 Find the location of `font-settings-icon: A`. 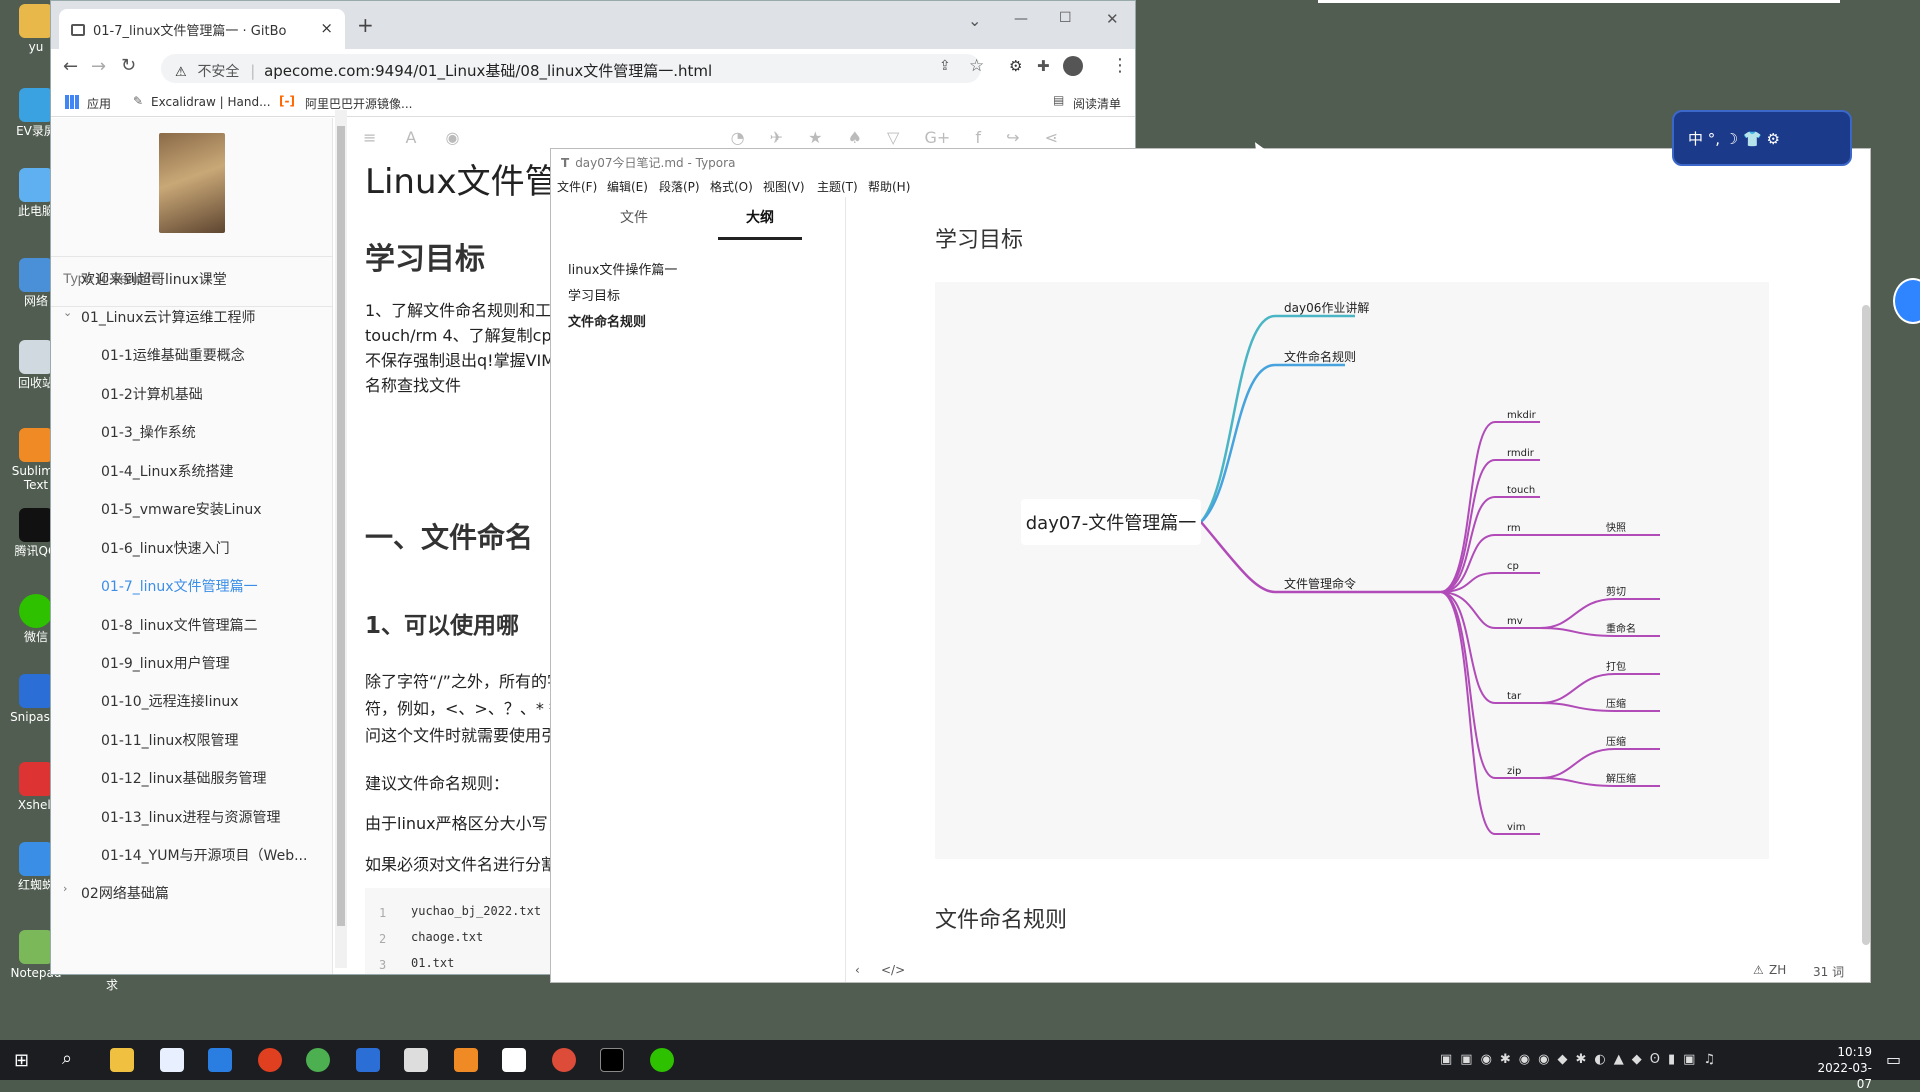

font-settings-icon: A is located at coordinates (411, 137).